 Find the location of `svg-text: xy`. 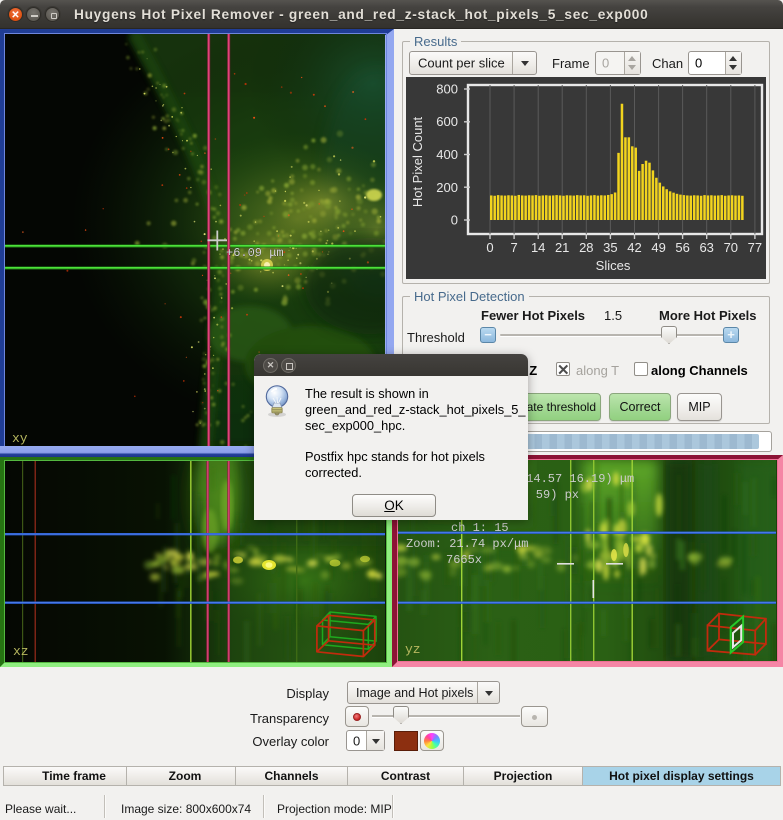

svg-text: xy is located at coordinates (20, 438).